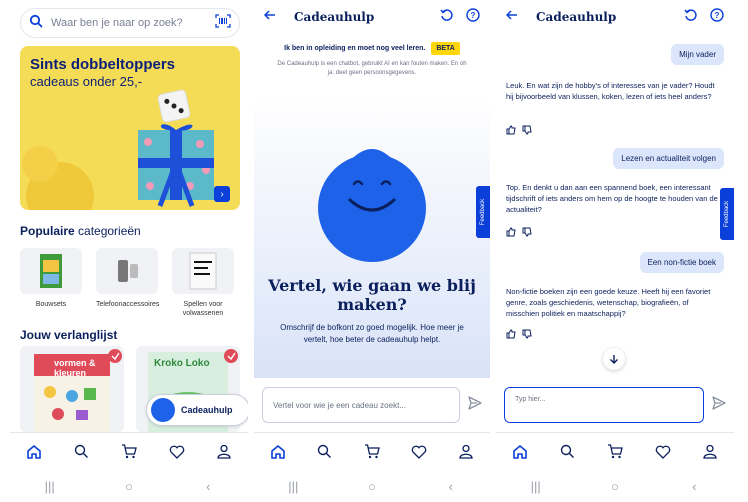 This screenshot has height=502, width=748. What do you see at coordinates (182, 363) in the screenshot?
I see `wishlist-item-name: Kroko Loko` at bounding box center [182, 363].